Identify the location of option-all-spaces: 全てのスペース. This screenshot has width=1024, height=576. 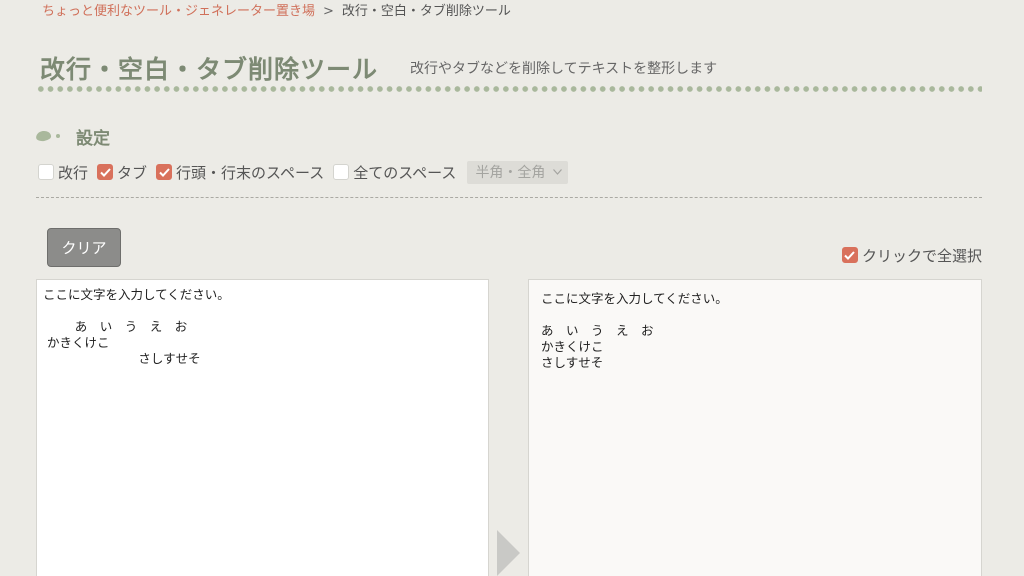
(394, 172).